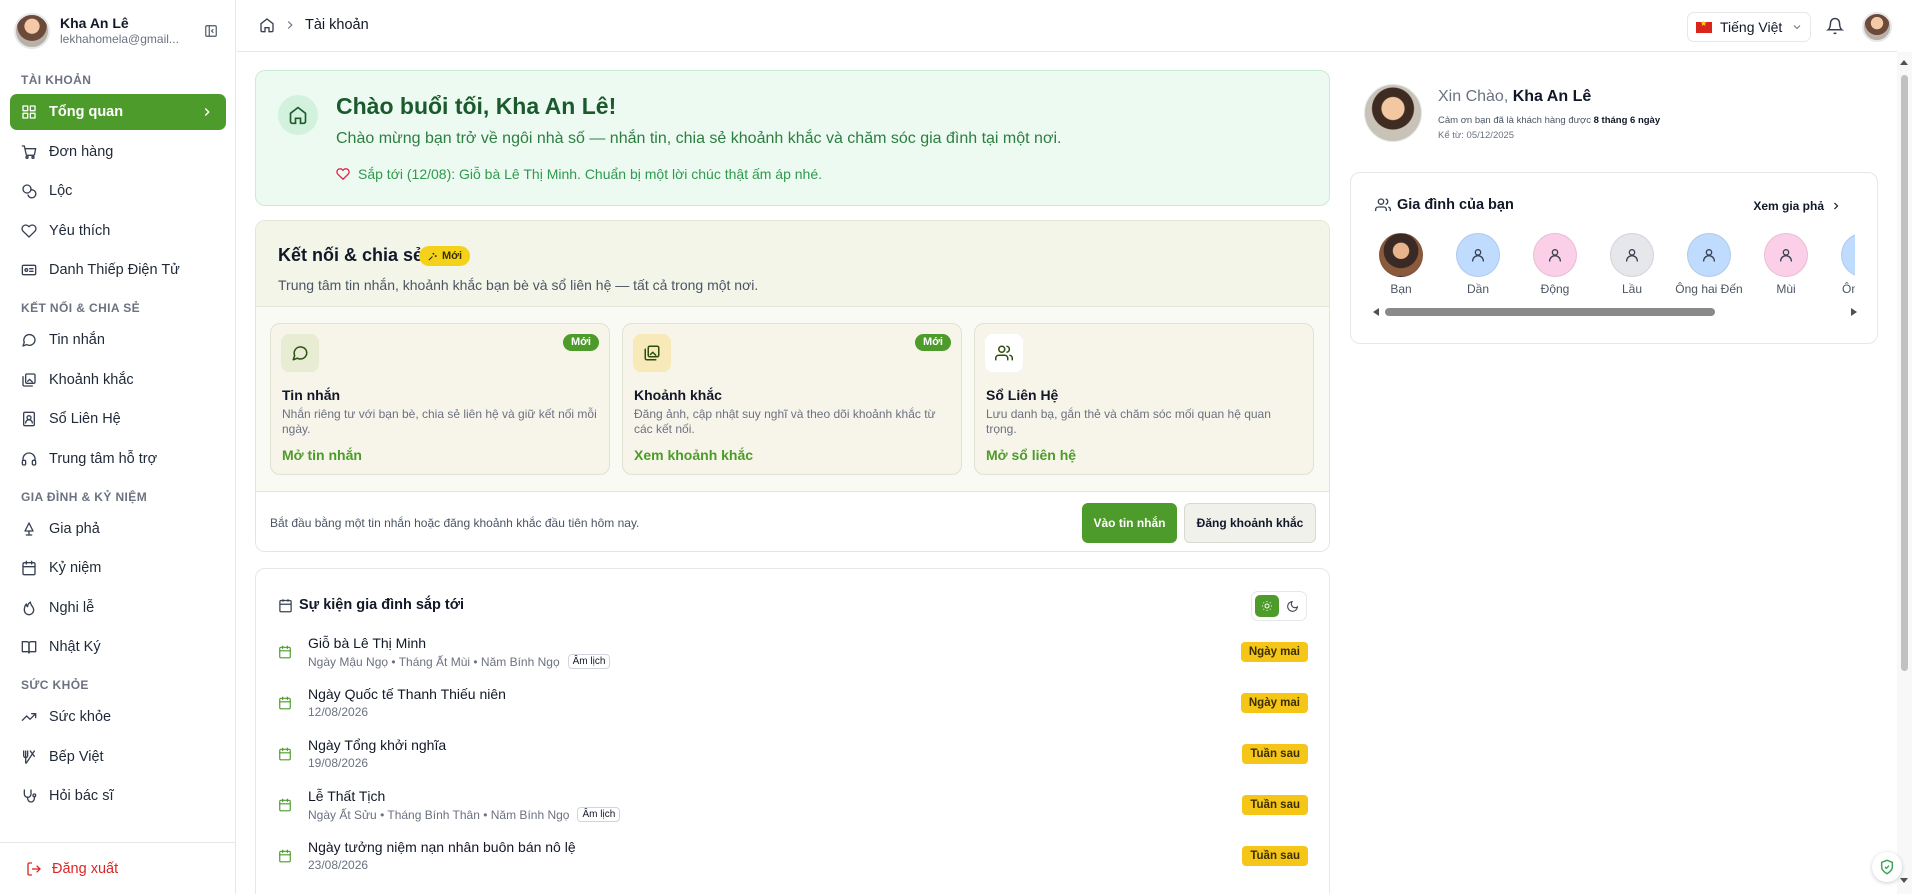 Image resolution: width=1912 pixels, height=894 pixels. Describe the element at coordinates (678, 395) in the screenshot. I see `card-title: Khoảnh khắc` at that location.